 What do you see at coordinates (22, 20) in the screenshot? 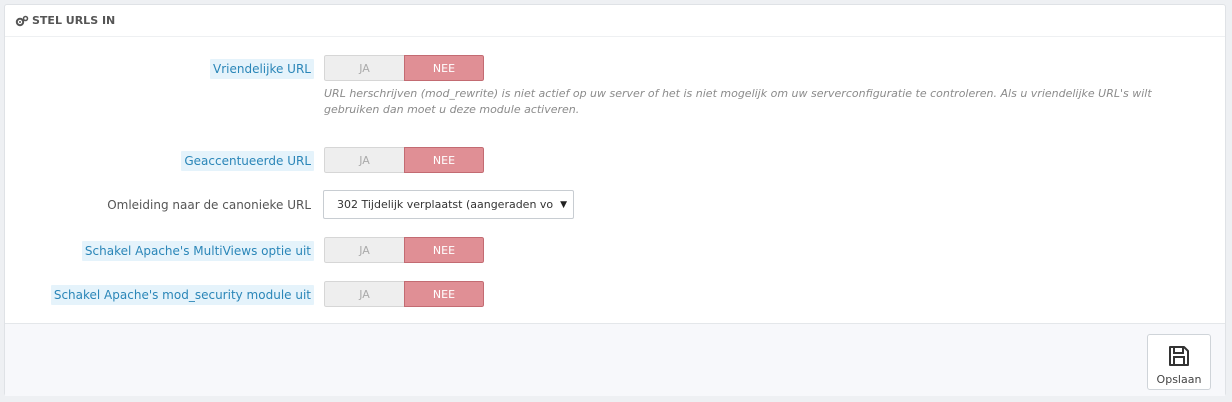
I see `cogs-icon` at bounding box center [22, 20].